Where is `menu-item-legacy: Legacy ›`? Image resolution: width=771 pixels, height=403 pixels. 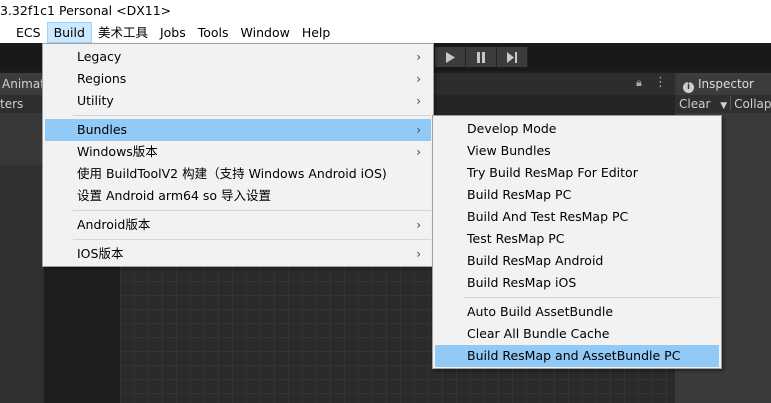 menu-item-legacy: Legacy › is located at coordinates (238, 57).